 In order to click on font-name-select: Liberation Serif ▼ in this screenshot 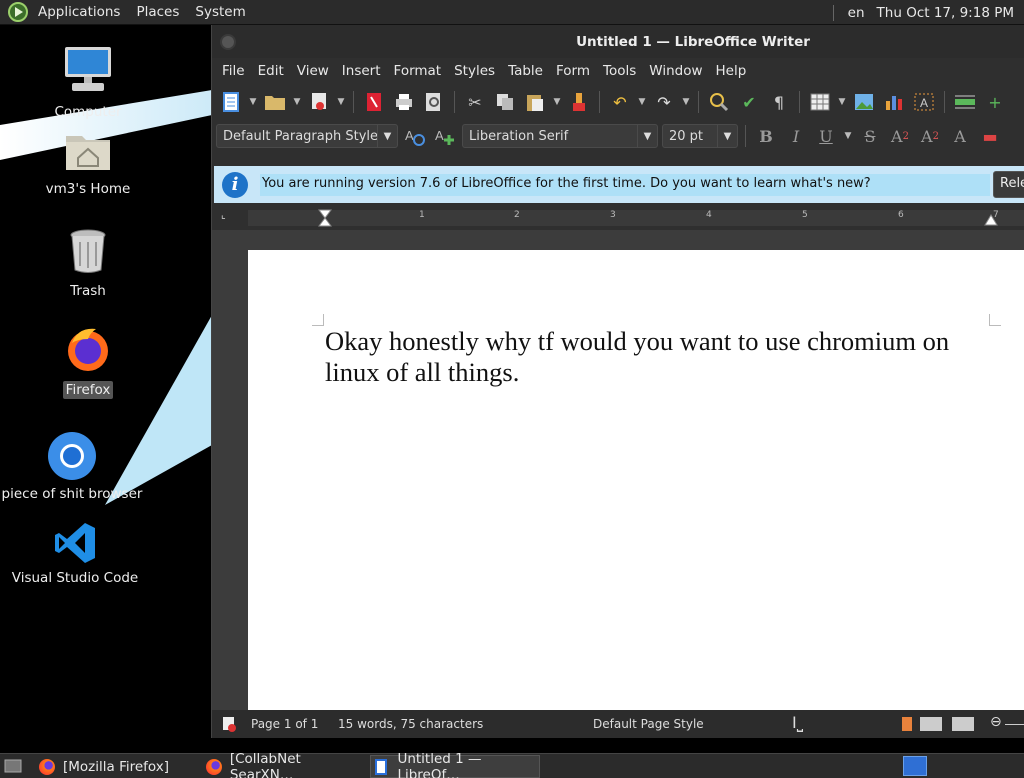, I will do `click(560, 136)`.